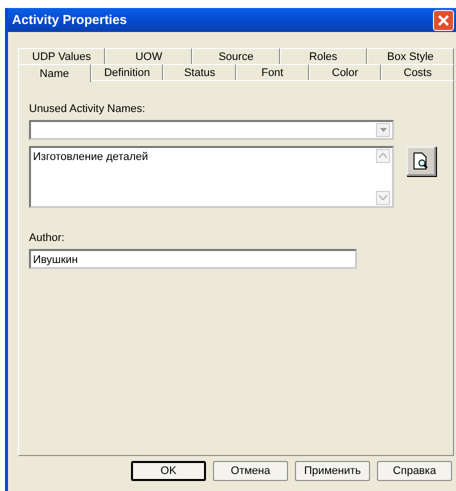 This screenshot has height=491, width=456. What do you see at coordinates (62, 56) in the screenshot?
I see `tab: UDP Values` at bounding box center [62, 56].